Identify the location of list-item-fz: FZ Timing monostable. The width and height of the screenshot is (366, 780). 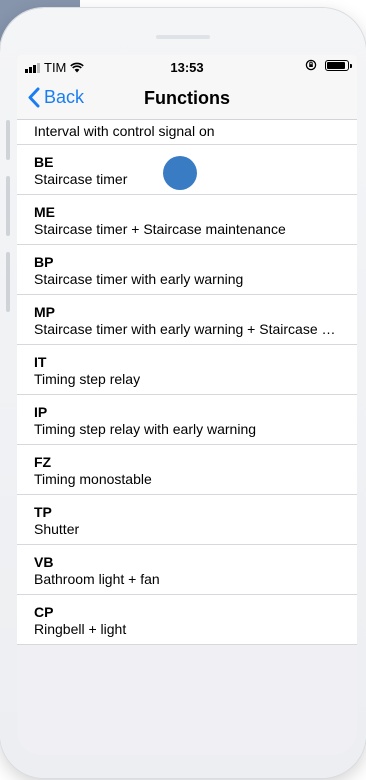
(187, 470).